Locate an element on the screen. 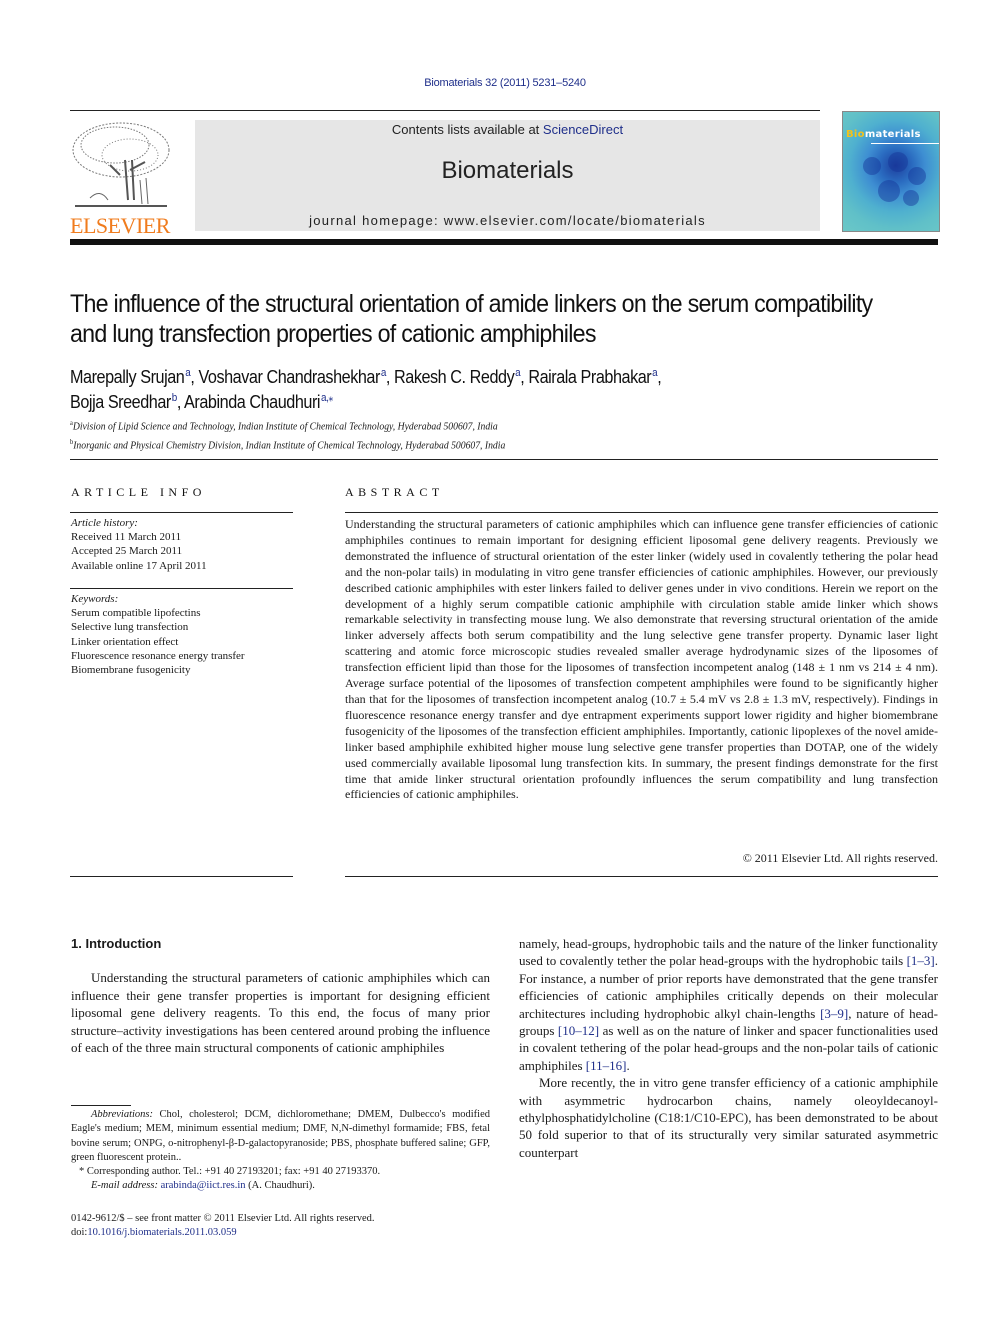 Image resolution: width=992 pixels, height=1323 pixels. header-thick-rule is located at coordinates (504, 242).